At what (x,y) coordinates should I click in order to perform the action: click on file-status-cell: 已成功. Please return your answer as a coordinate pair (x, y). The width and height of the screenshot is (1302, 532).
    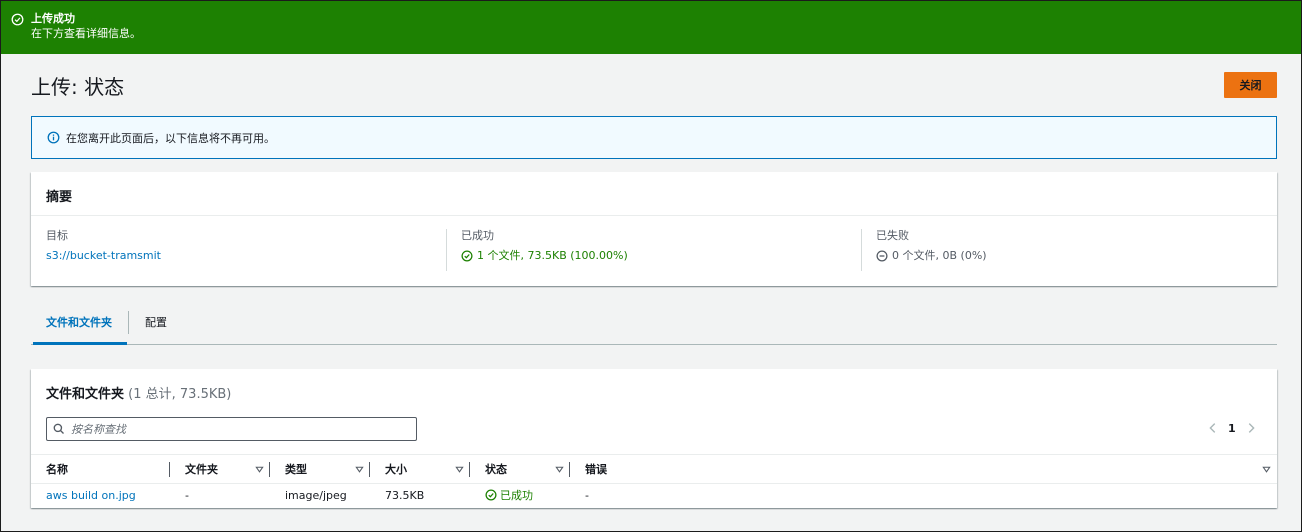
    Looking at the image, I should click on (520, 496).